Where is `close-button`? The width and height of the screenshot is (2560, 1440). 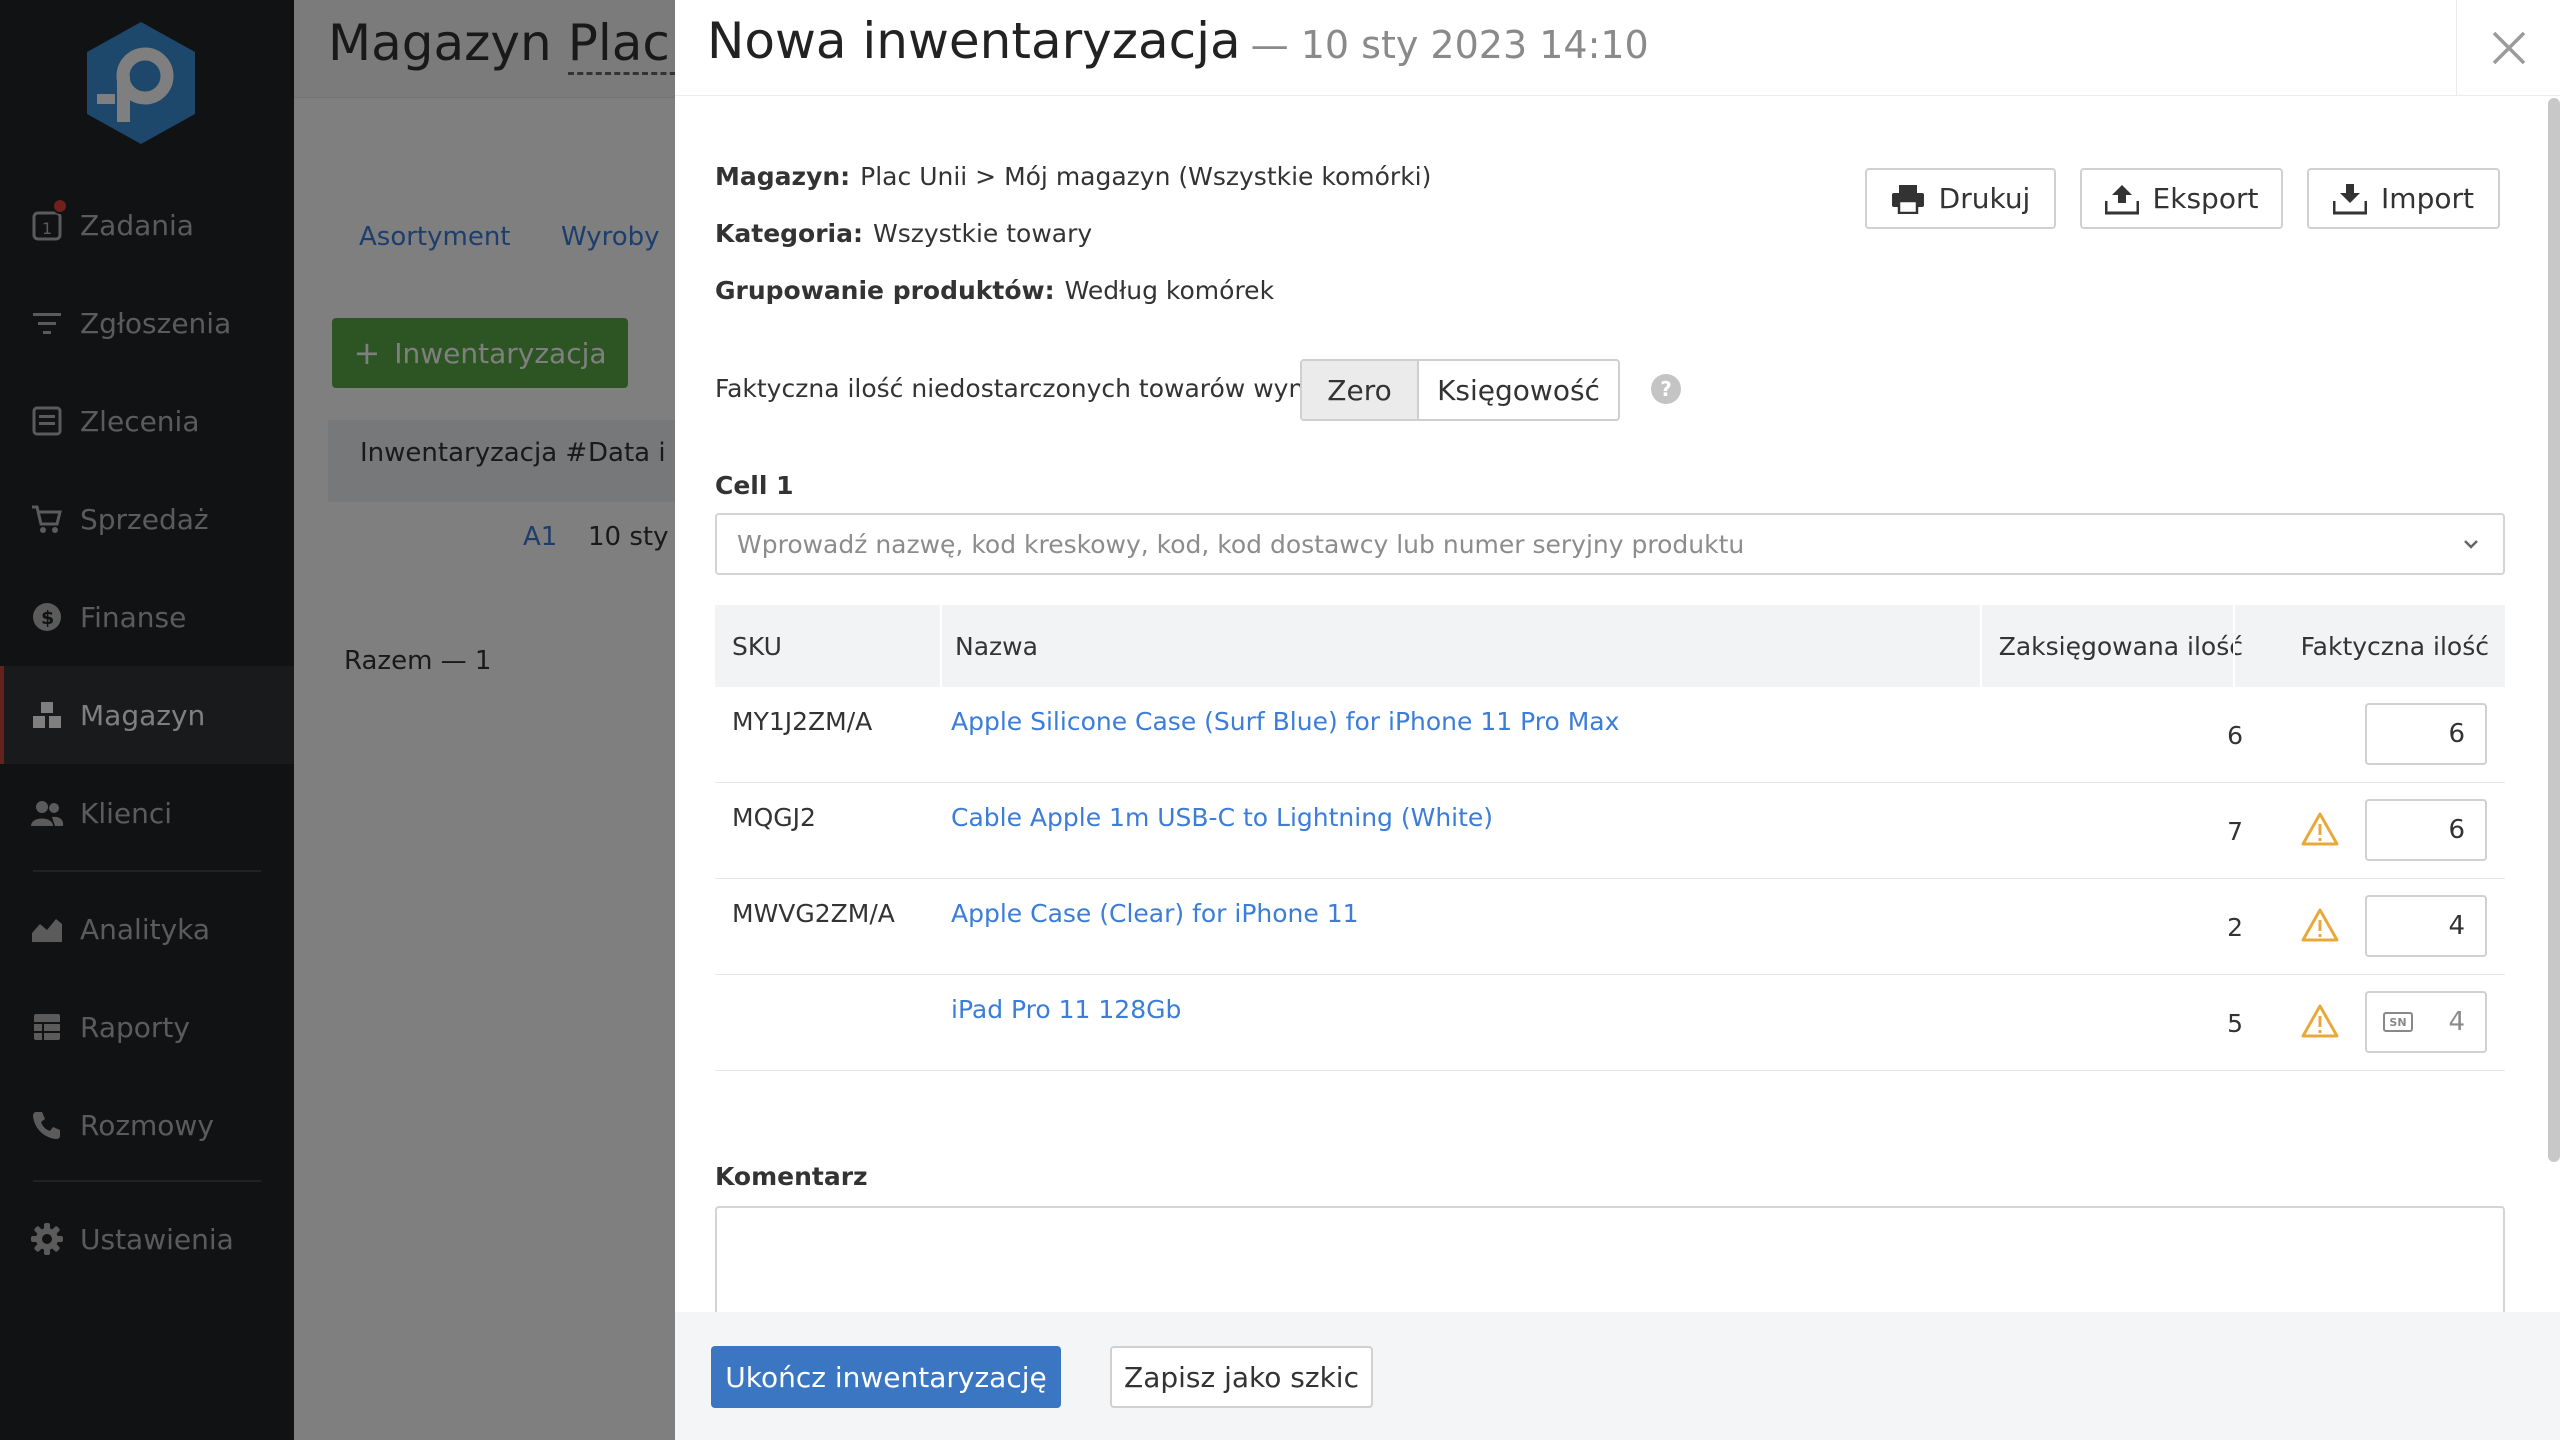
close-button is located at coordinates (2508, 48).